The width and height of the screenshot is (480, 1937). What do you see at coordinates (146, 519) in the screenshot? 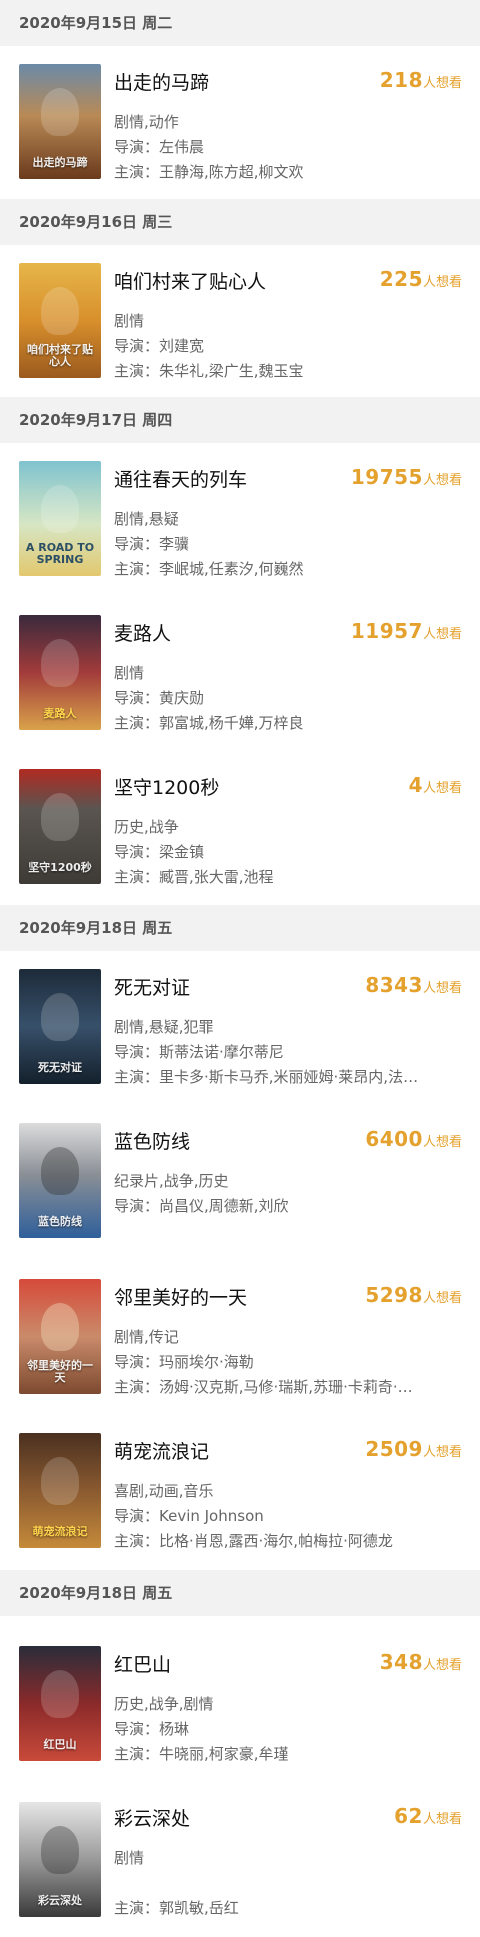
I see `movie-genre: 剧情,悬疑` at bounding box center [146, 519].